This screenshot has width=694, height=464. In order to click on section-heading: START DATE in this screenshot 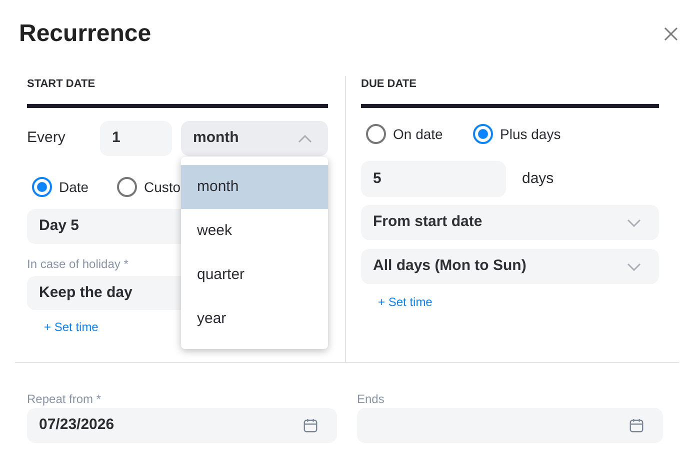, I will do `click(61, 84)`.